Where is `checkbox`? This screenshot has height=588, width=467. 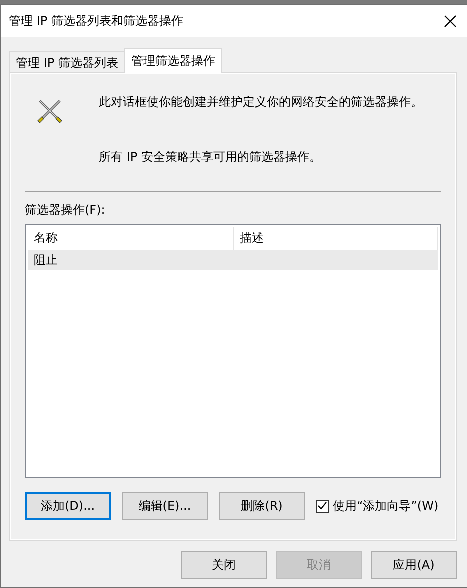 checkbox is located at coordinates (322, 506).